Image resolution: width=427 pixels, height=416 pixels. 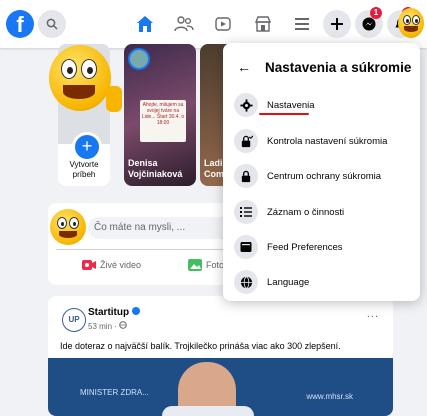 I want to click on post-meta: 53 min ·, so click(x=107, y=326).